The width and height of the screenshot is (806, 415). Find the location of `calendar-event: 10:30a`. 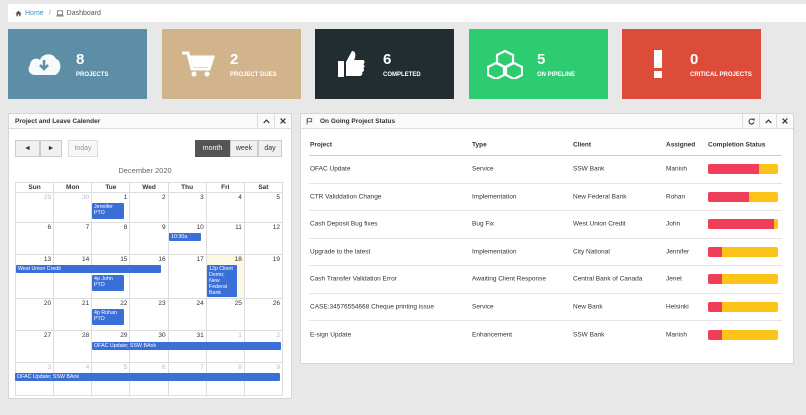

calendar-event: 10:30a is located at coordinates (185, 237).